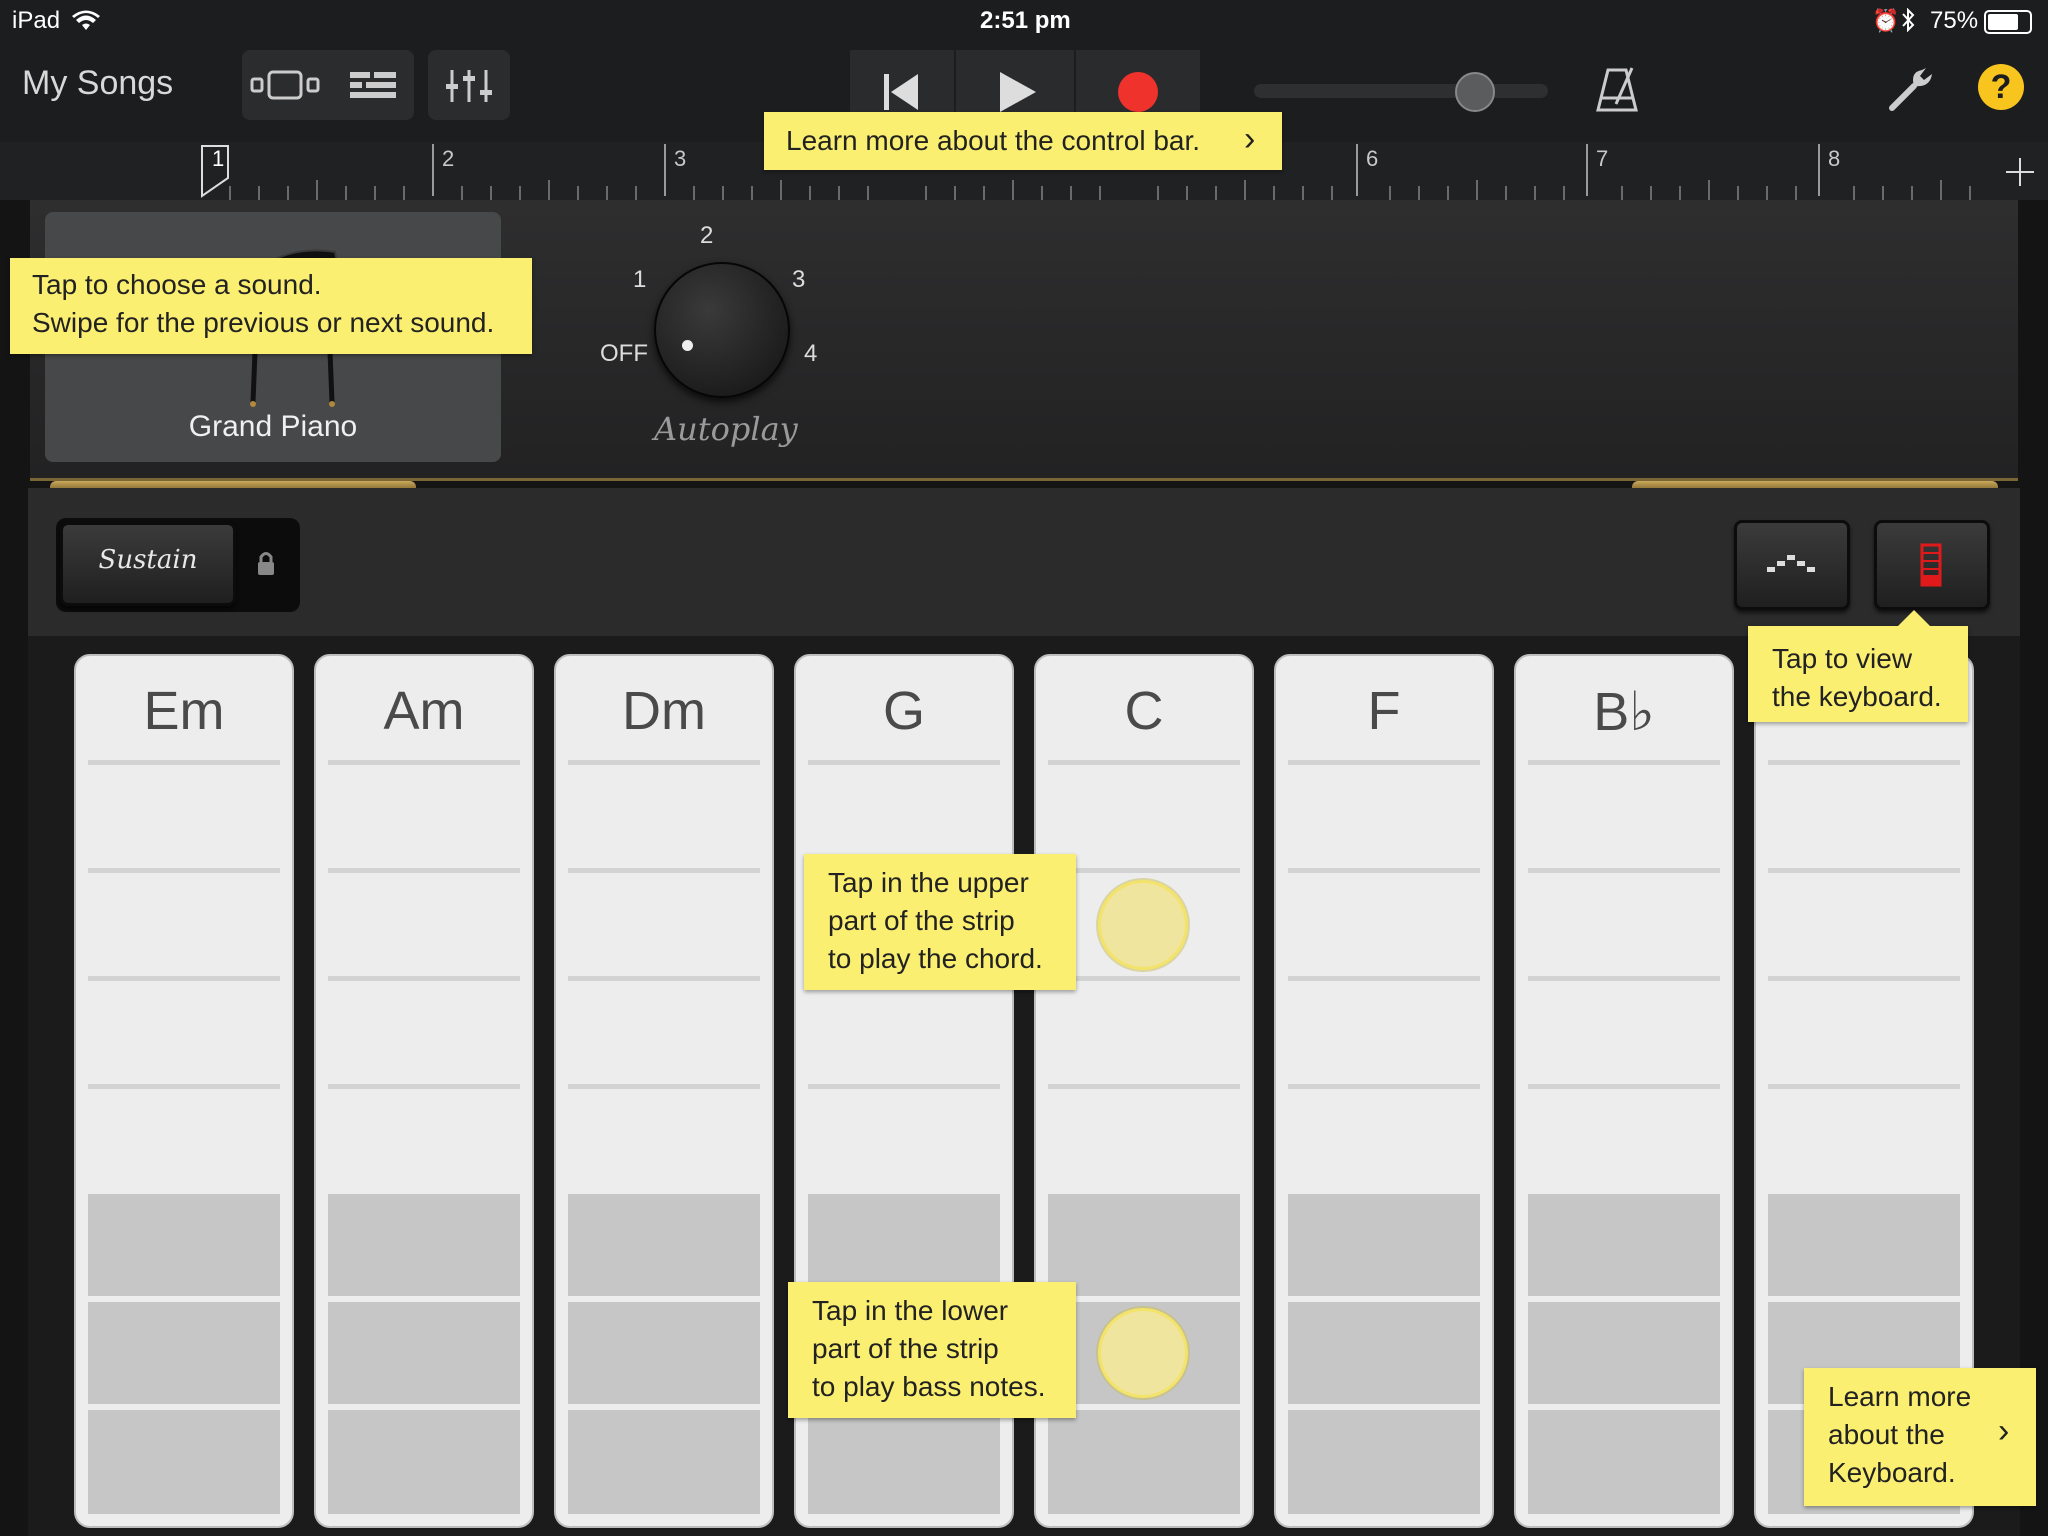  Describe the element at coordinates (664, 711) in the screenshot. I see `chord-label: Dm` at that location.